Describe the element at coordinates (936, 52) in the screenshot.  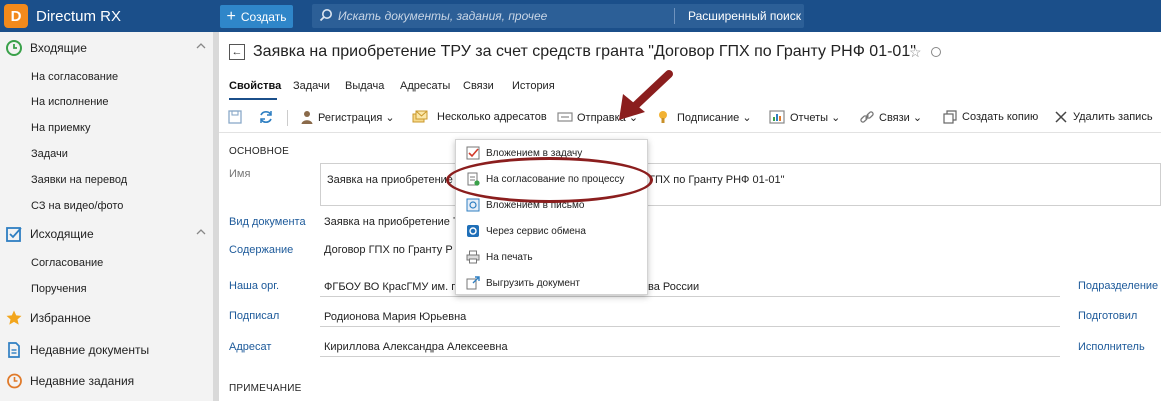
I see `status-circle-icon` at that location.